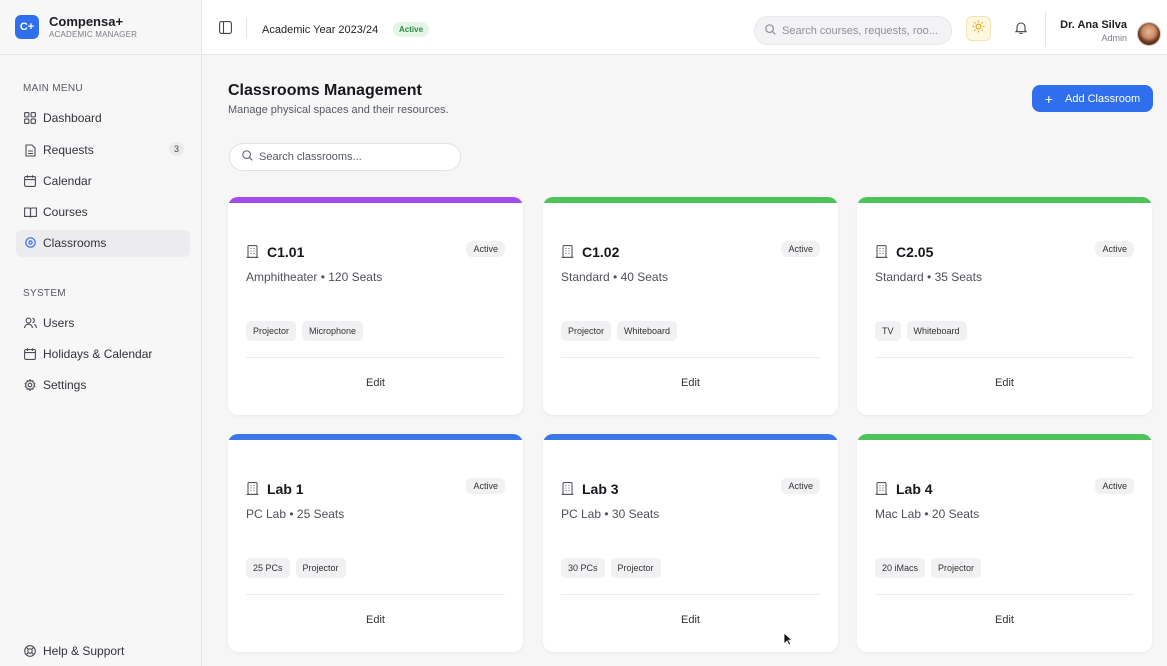 The image size is (1167, 666). I want to click on theme-toggle-button, so click(978, 28).